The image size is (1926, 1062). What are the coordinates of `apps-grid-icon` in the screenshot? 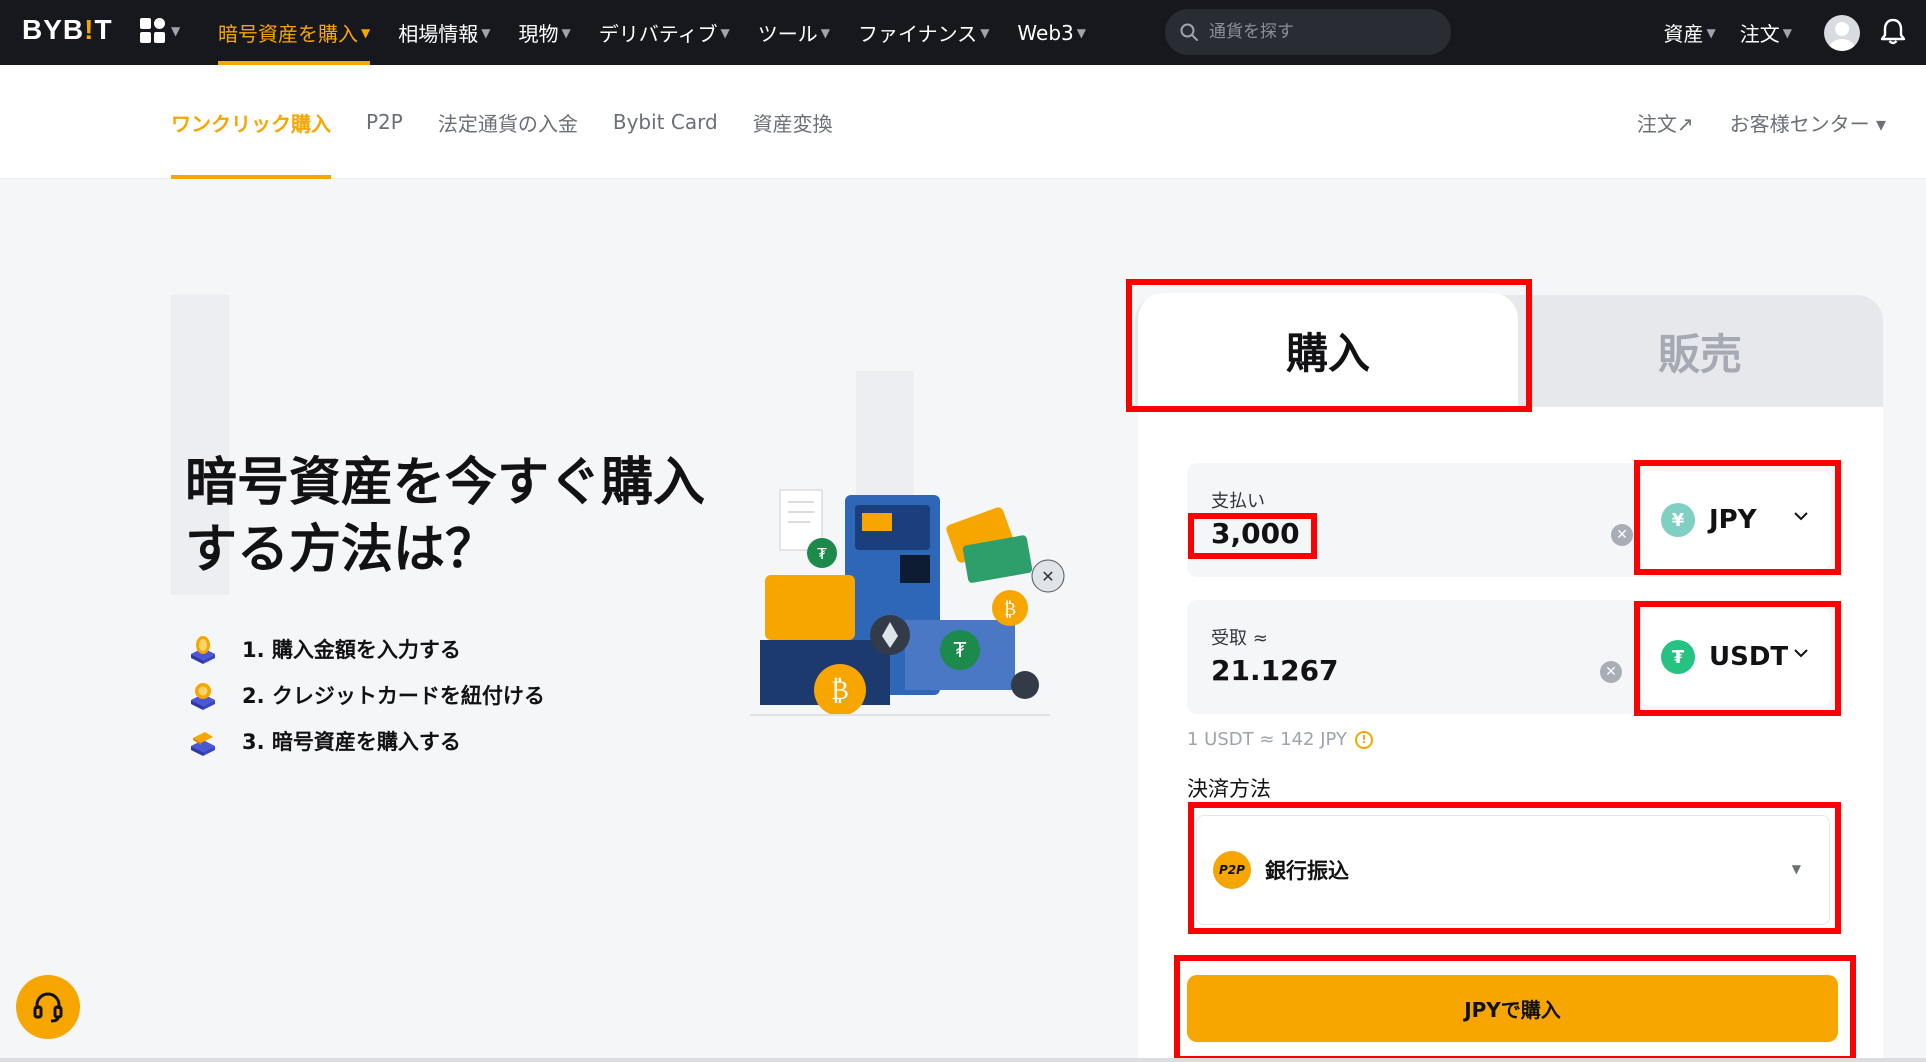 It's located at (152, 30).